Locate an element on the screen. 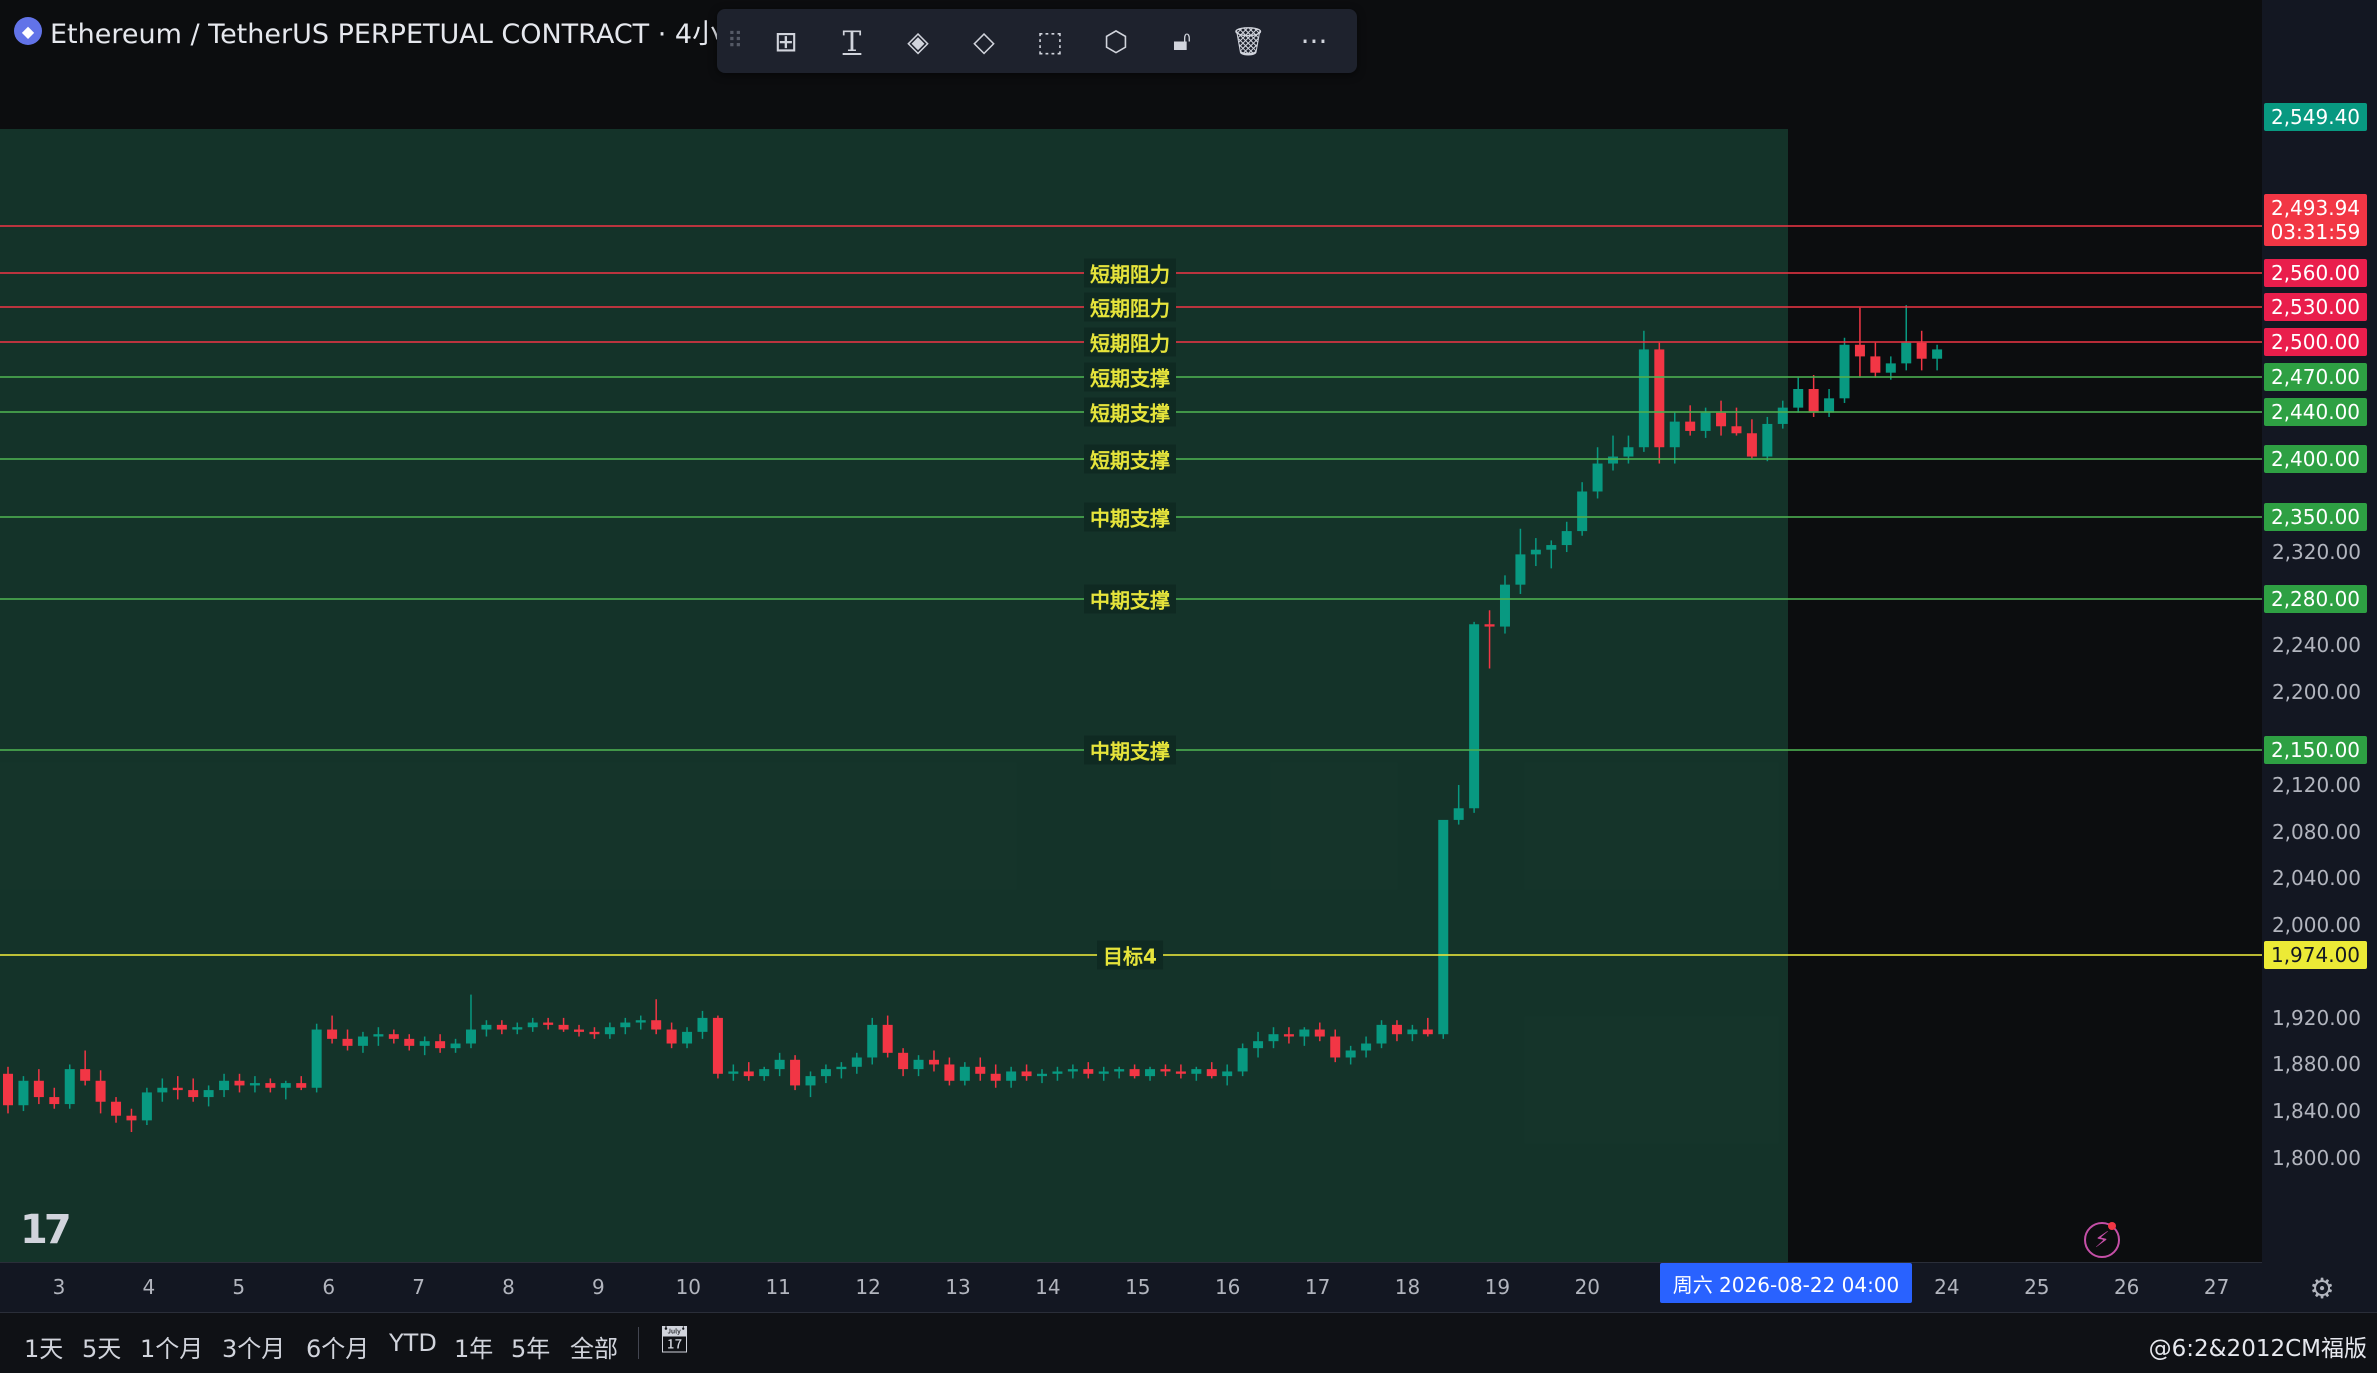 This screenshot has width=2377, height=1373. time-axis: 3 4 5 6 7 8 9 10 11 12 13 14 15 16 17 18 19 20 24 25 26 27 is located at coordinates (1131, 1287).